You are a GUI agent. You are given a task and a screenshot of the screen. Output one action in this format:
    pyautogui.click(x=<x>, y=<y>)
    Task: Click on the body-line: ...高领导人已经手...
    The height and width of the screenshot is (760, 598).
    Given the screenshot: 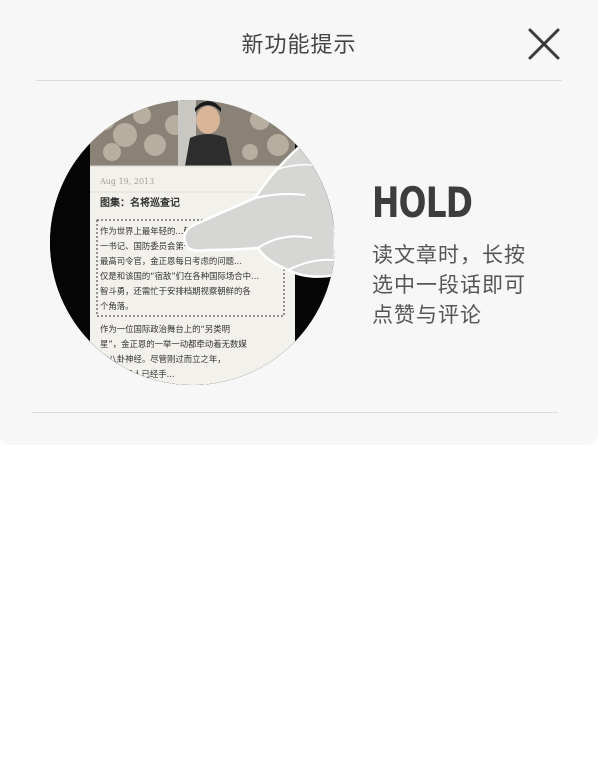 What is the action you would take?
    pyautogui.click(x=137, y=374)
    